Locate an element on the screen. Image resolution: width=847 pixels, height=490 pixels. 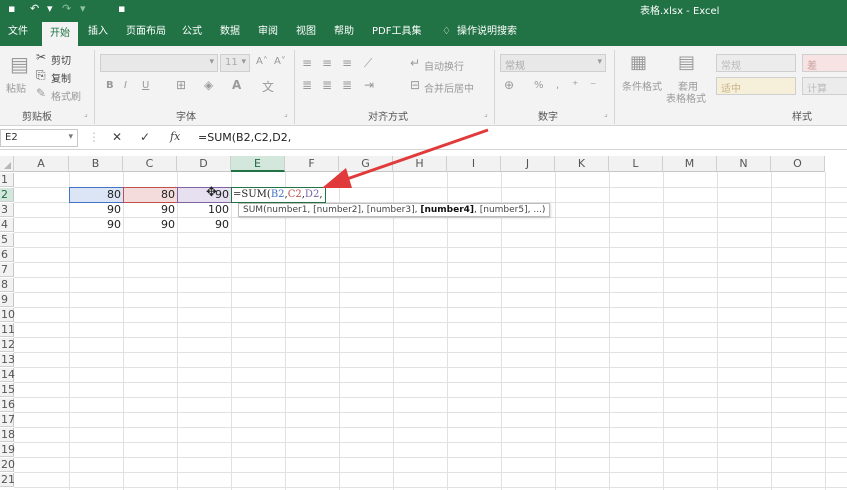
annotation-arrow is located at coordinates (405, 158).